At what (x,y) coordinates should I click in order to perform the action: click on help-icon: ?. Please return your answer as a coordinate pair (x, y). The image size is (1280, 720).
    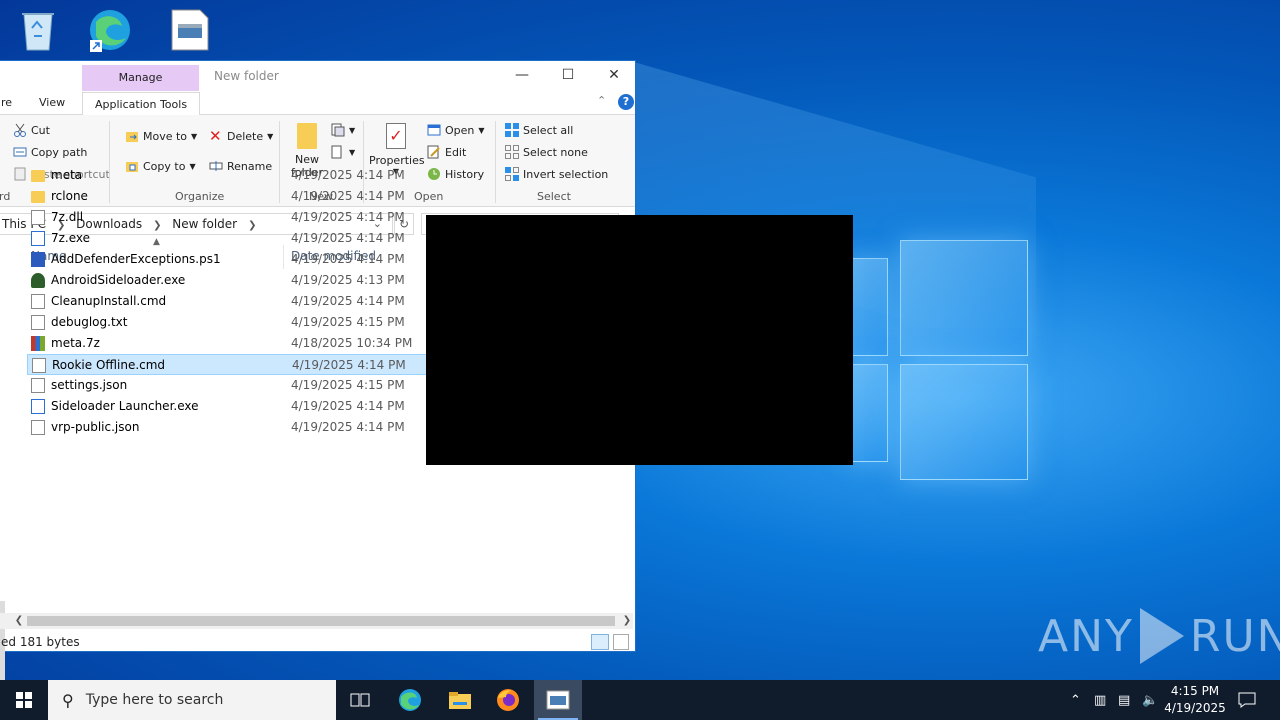
    Looking at the image, I should click on (626, 102).